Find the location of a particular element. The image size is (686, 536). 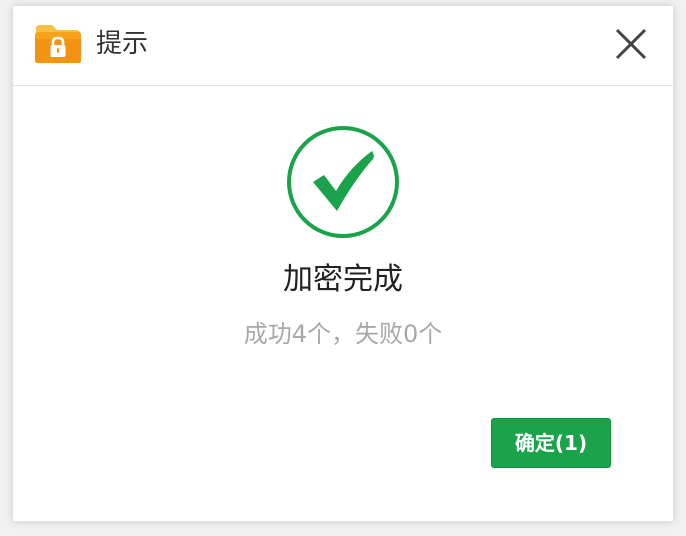

result-heading: 加密完成 is located at coordinates (343, 279).